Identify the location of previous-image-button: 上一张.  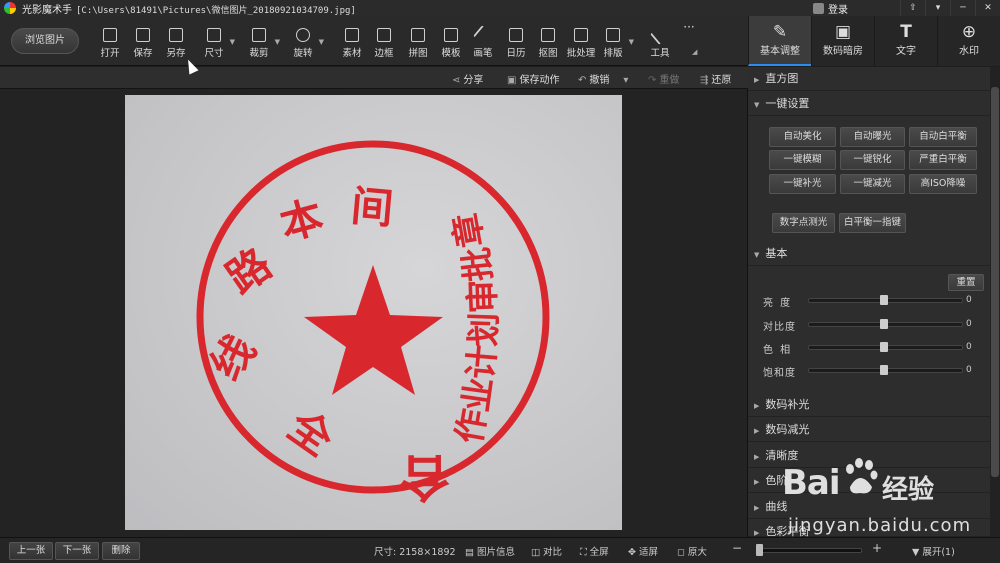
(31, 551).